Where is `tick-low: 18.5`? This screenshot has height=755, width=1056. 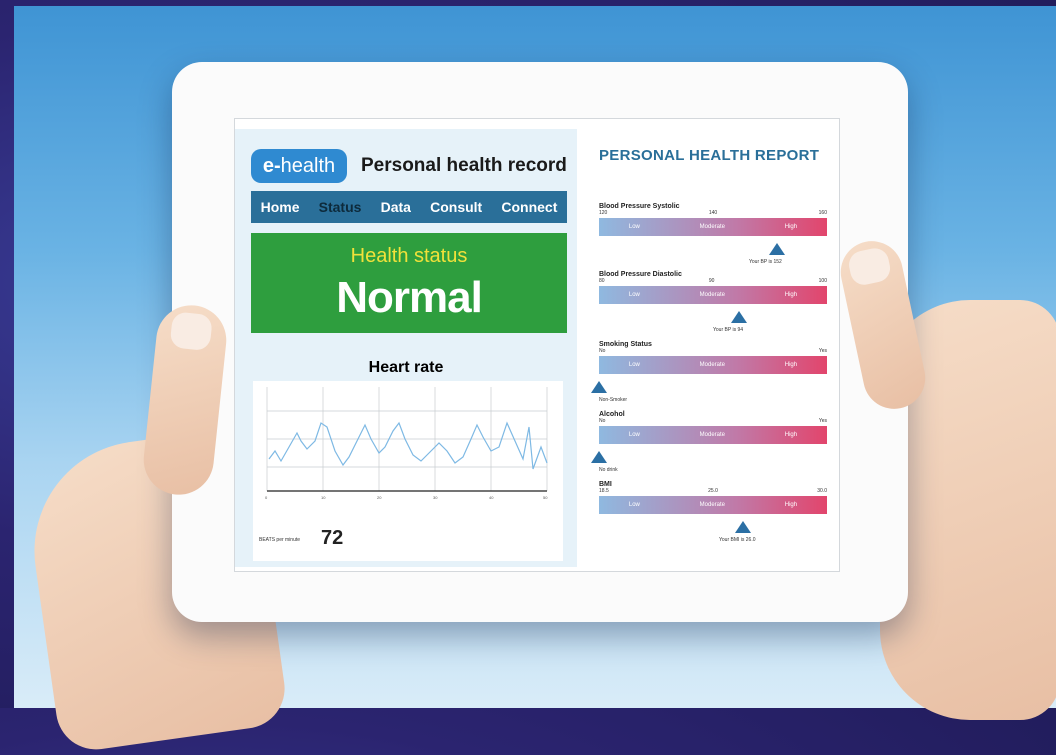 tick-low: 18.5 is located at coordinates (604, 491).